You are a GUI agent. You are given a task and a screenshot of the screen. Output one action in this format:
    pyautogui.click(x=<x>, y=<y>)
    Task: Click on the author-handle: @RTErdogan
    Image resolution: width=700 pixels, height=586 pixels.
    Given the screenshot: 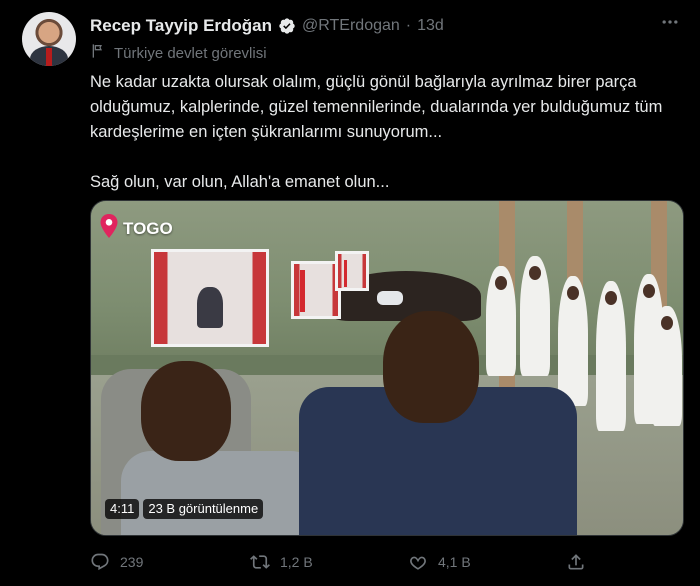 What is the action you would take?
    pyautogui.click(x=351, y=26)
    